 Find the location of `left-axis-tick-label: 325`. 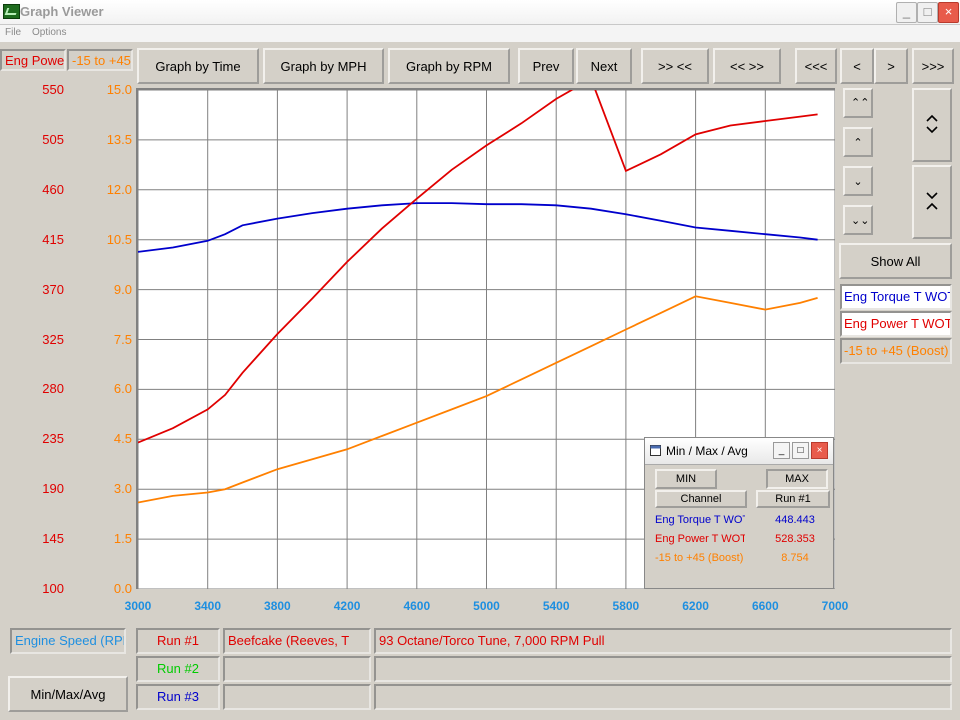

left-axis-tick-label: 325 is located at coordinates (53, 339).